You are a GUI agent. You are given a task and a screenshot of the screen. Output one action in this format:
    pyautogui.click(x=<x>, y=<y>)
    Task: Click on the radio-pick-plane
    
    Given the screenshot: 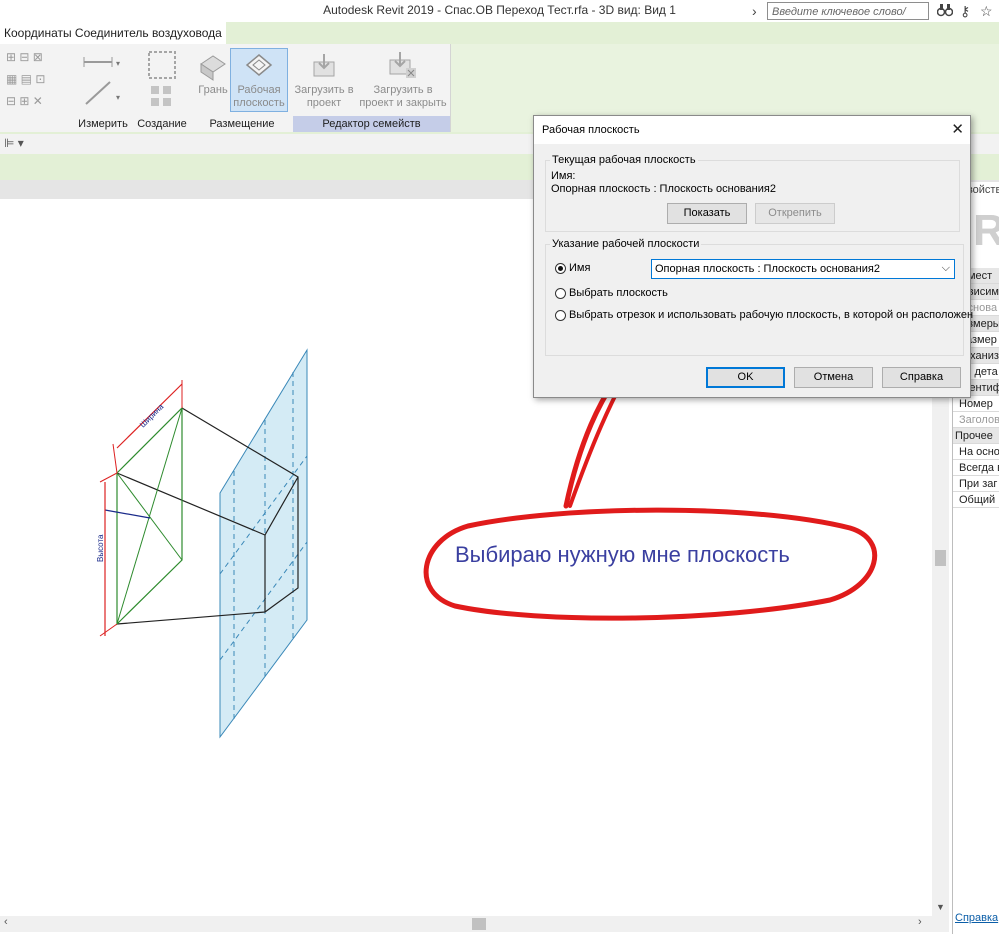 What is the action you would take?
    pyautogui.click(x=560, y=293)
    